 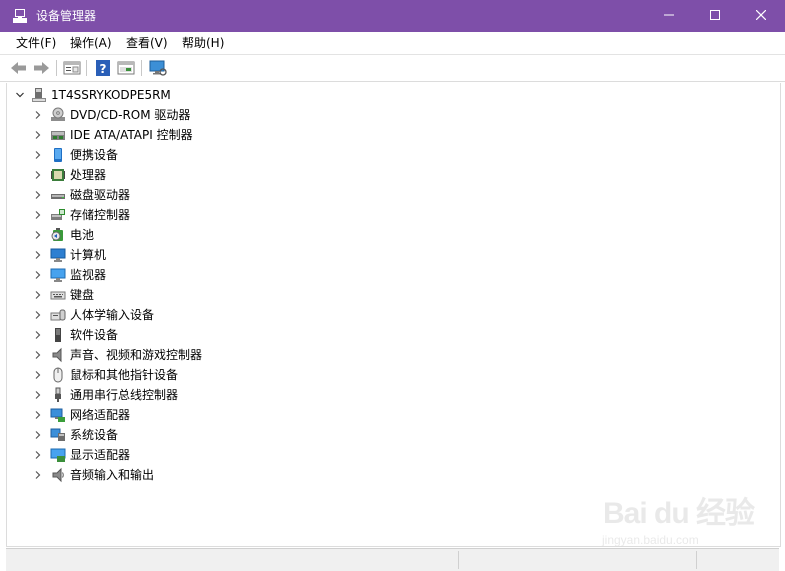 What do you see at coordinates (100, 215) in the screenshot?
I see `tree-category-label: 存储控制器` at bounding box center [100, 215].